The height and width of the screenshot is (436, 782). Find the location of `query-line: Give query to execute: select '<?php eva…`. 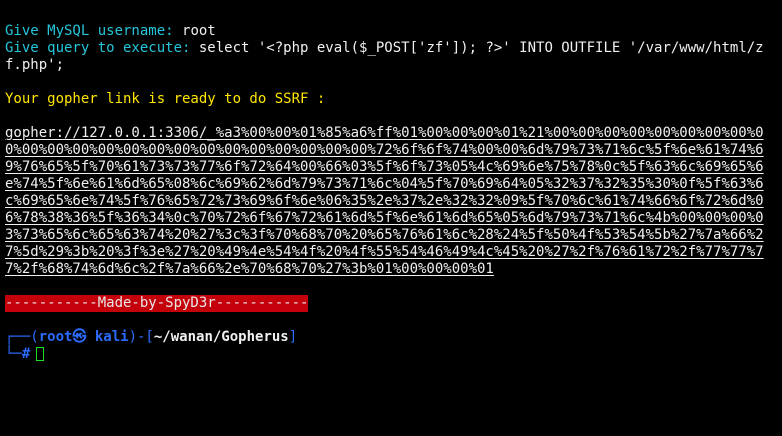

query-line: Give query to execute: select '<?php eva… is located at coordinates (391, 57).